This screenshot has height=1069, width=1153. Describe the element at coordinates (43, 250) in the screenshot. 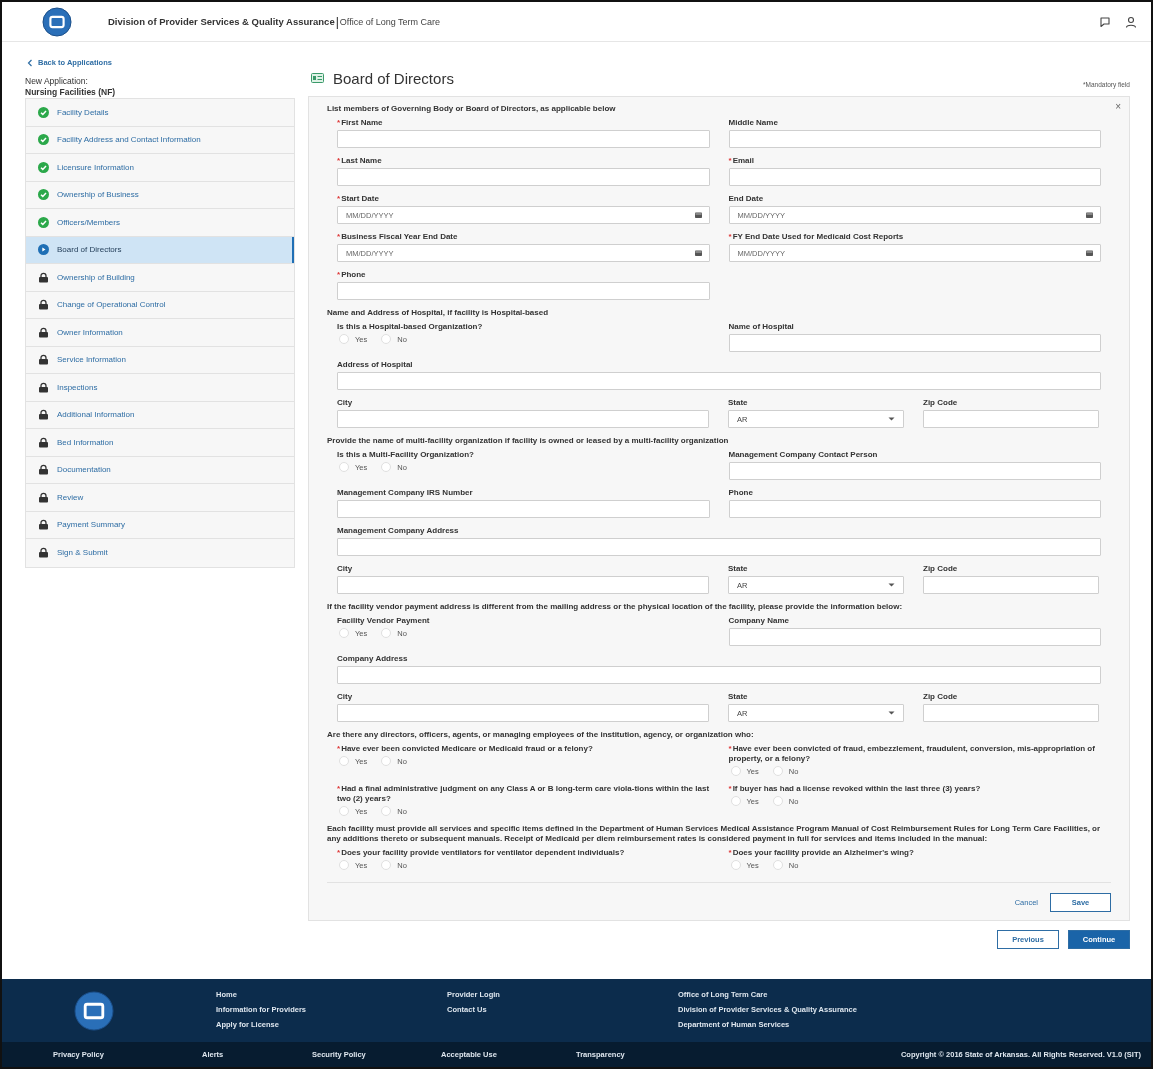

I see `play-circle-icon` at that location.